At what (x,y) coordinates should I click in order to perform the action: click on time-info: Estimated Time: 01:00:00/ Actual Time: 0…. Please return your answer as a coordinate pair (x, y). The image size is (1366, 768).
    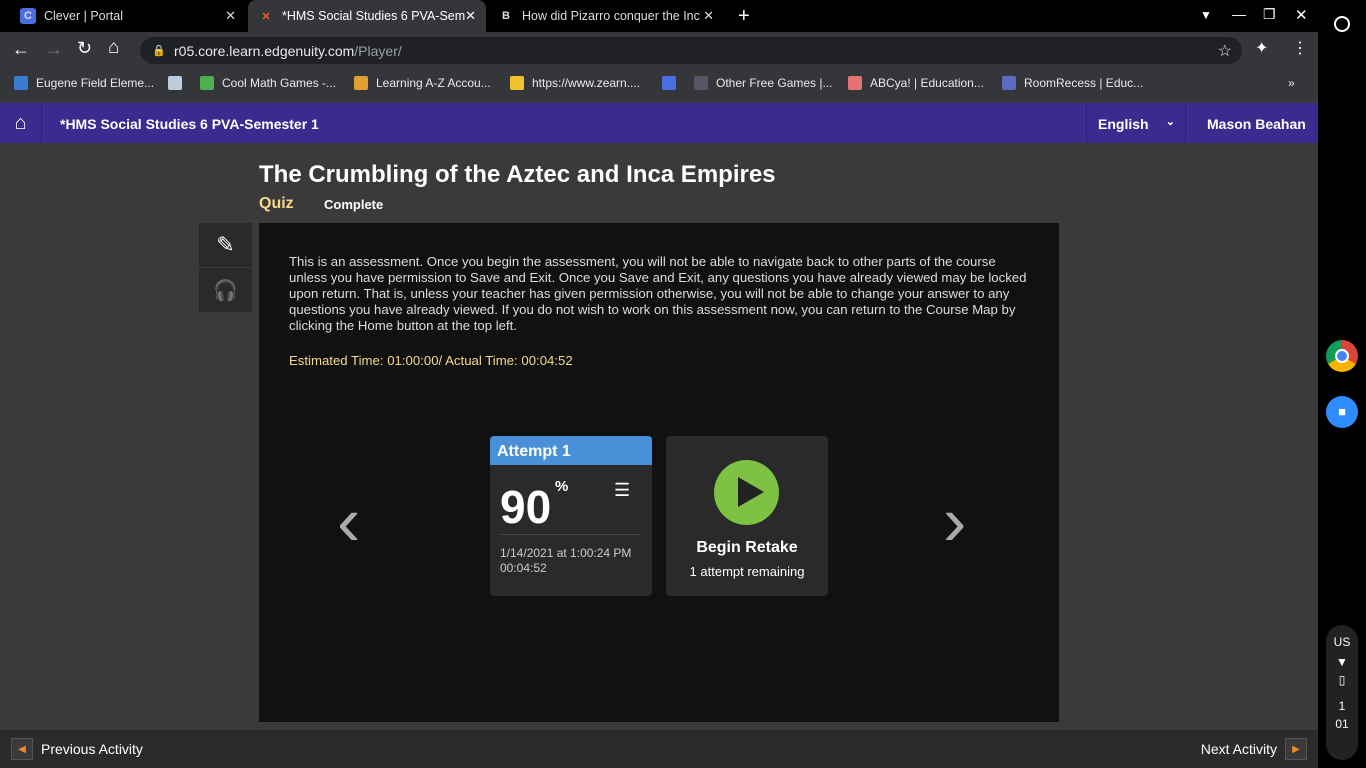
    Looking at the image, I should click on (431, 360).